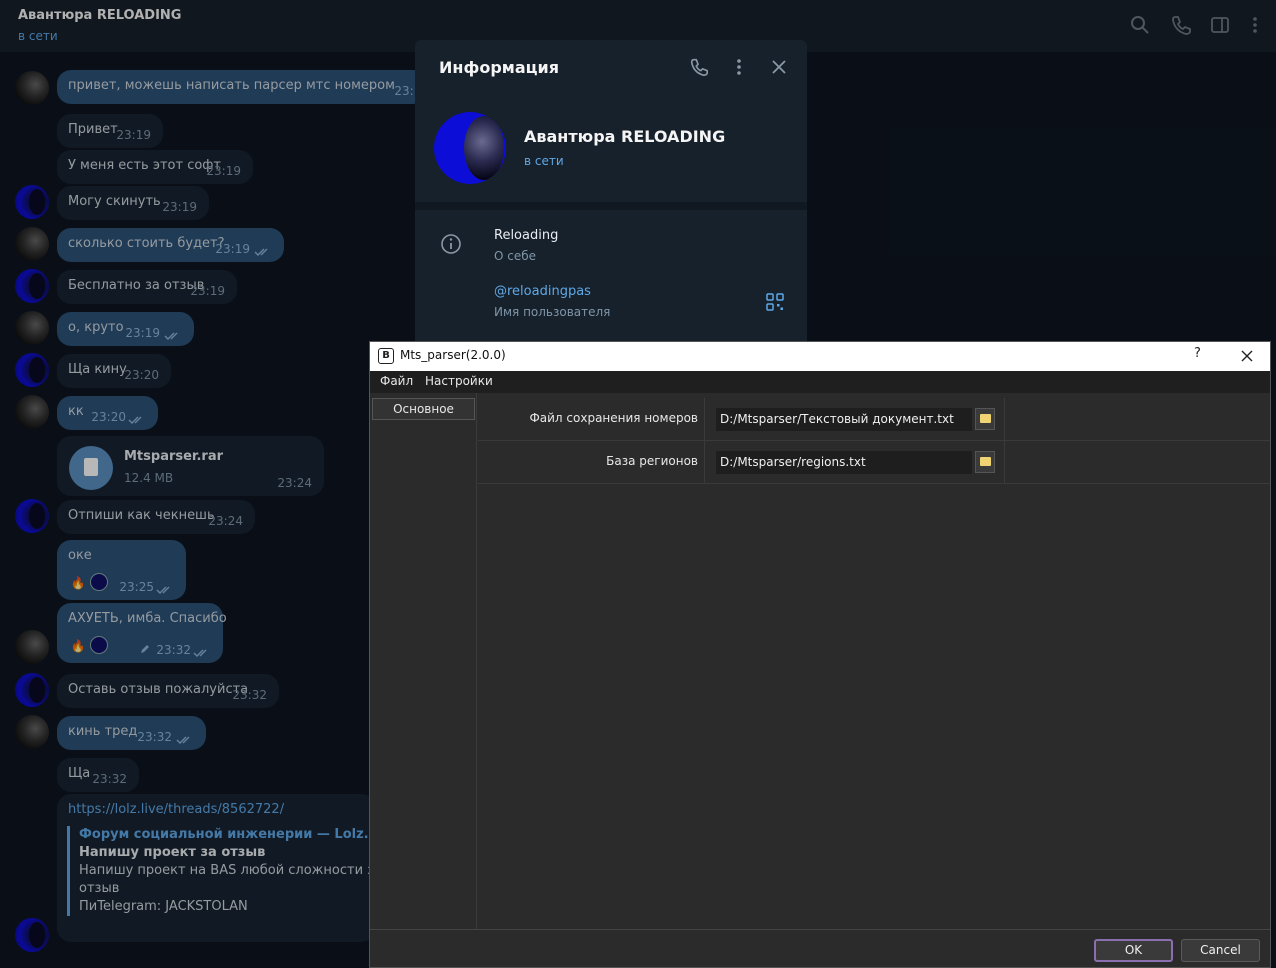  Describe the element at coordinates (652, 461) in the screenshot. I see `regions-db-label: База регионов` at that location.